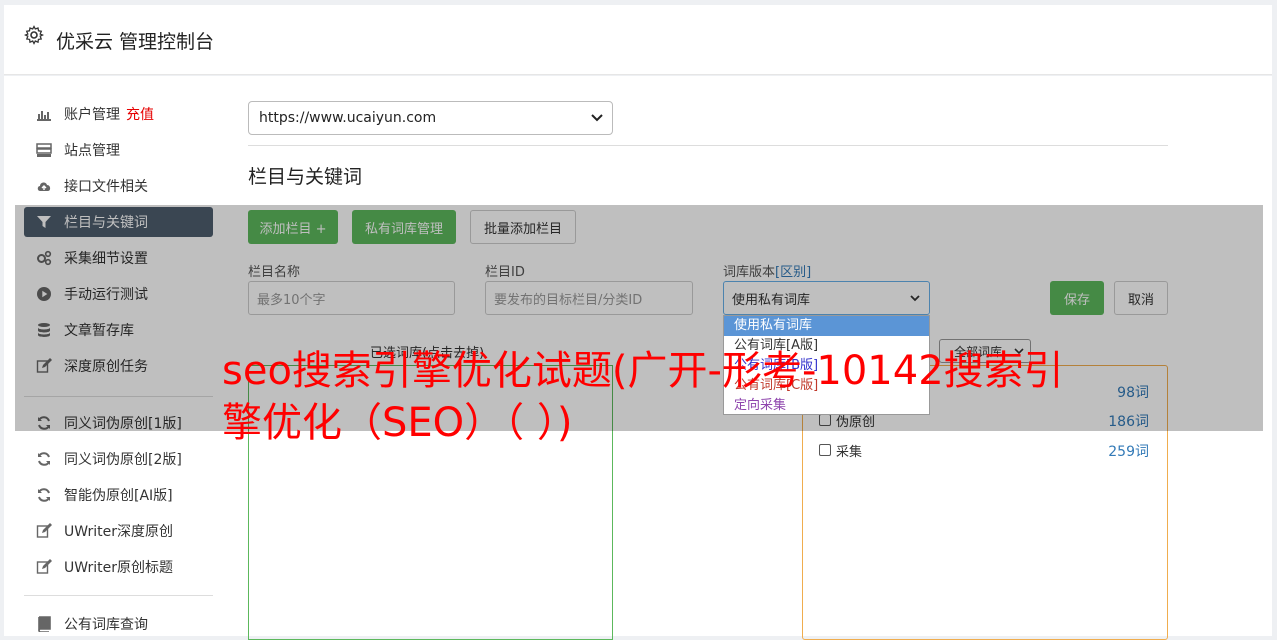 The image size is (1277, 640). I want to click on sidebar-item-synonym-v2: 同义词伪原创[2版], so click(118, 459).